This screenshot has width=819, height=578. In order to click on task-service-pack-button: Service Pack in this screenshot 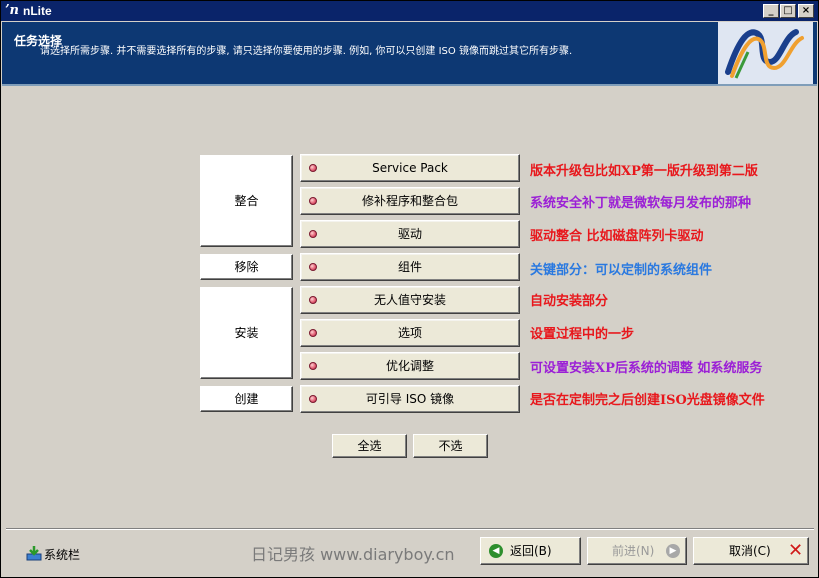, I will do `click(410, 168)`.